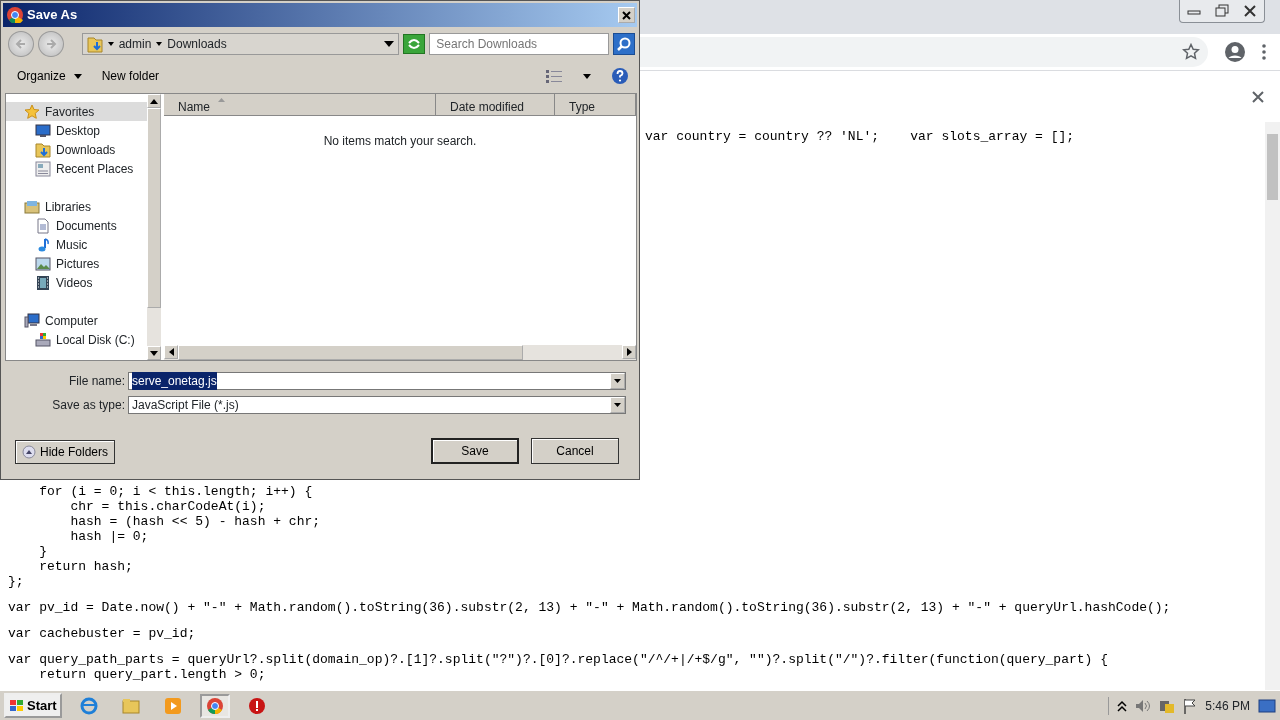  Describe the element at coordinates (1222, 11) in the screenshot. I see `restore-icon` at that location.